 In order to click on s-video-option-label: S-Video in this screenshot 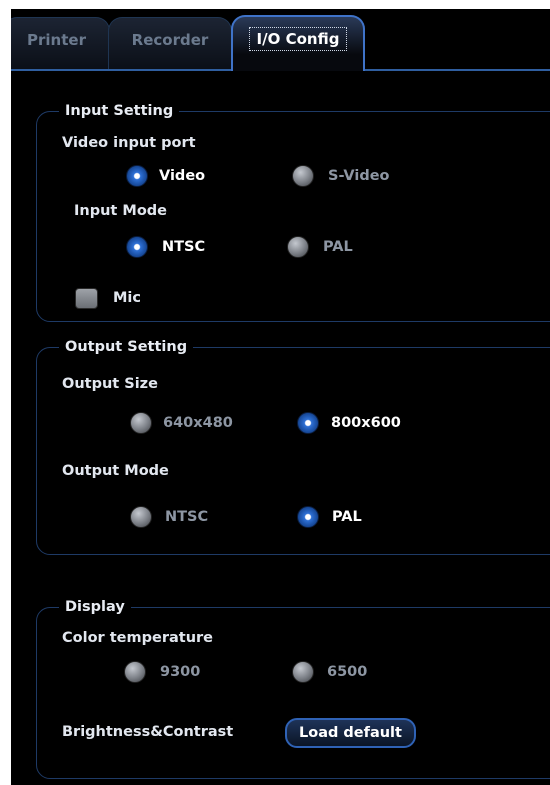, I will do `click(359, 176)`.